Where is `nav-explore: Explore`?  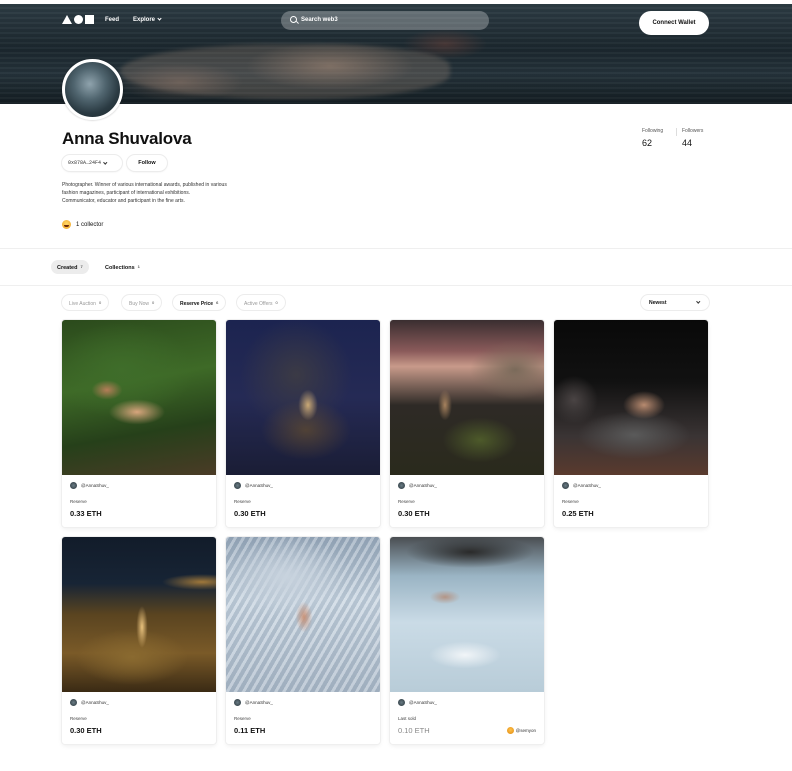
nav-explore: Explore is located at coordinates (147, 19).